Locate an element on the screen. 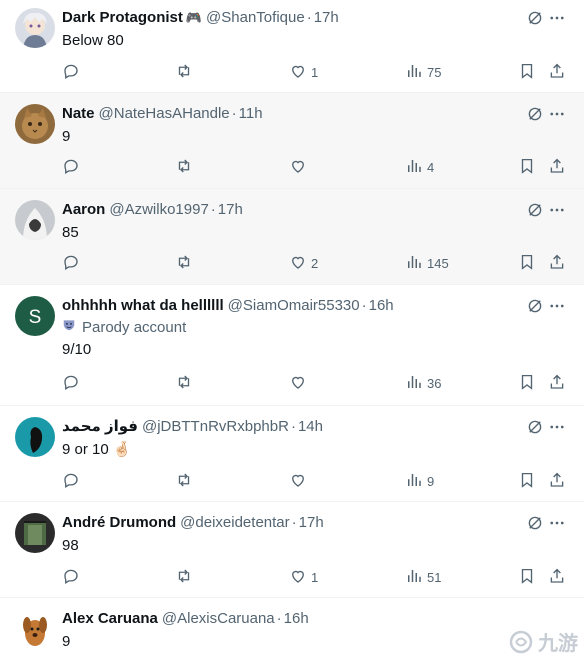 The width and height of the screenshot is (584, 662). views-button: 9 is located at coordinates (419, 481).